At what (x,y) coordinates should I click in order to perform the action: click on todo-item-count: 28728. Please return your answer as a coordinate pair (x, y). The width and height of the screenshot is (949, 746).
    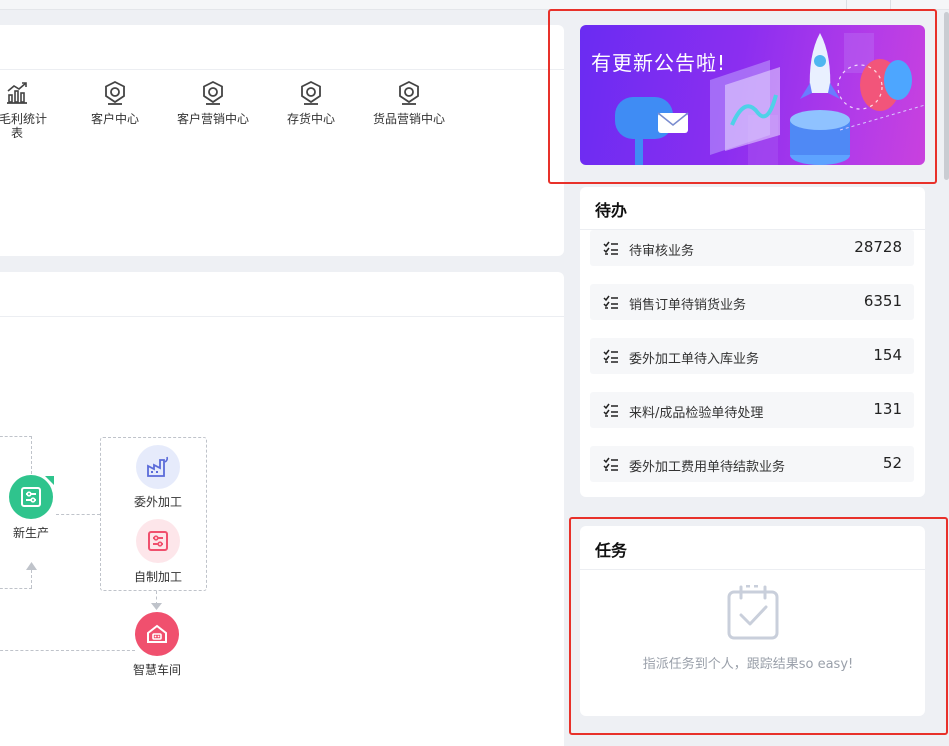
    Looking at the image, I should click on (878, 247).